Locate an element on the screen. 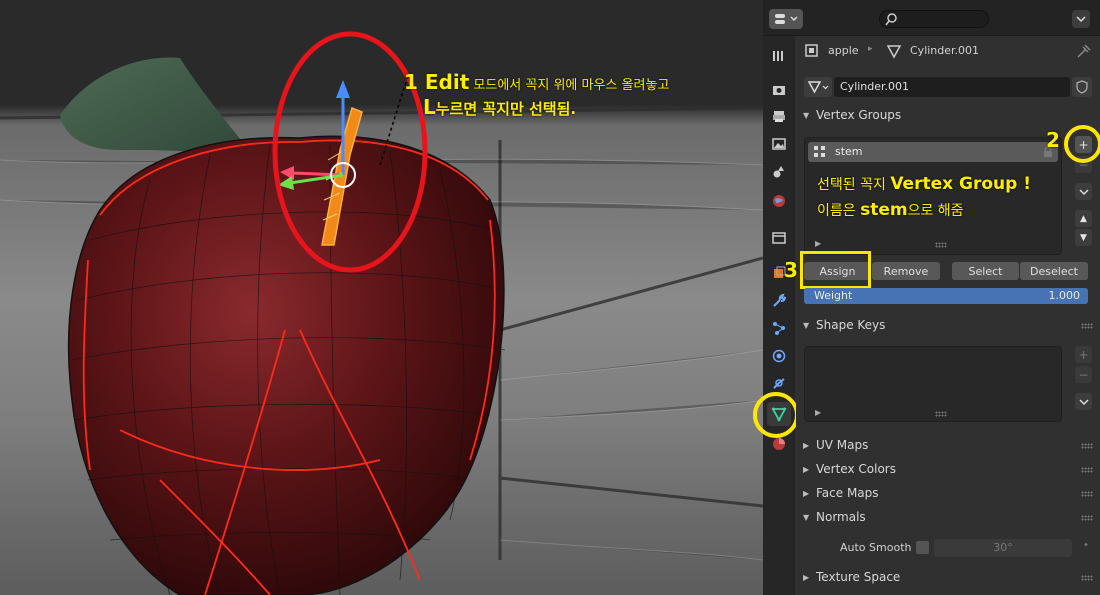  search-input is located at coordinates (934, 19).